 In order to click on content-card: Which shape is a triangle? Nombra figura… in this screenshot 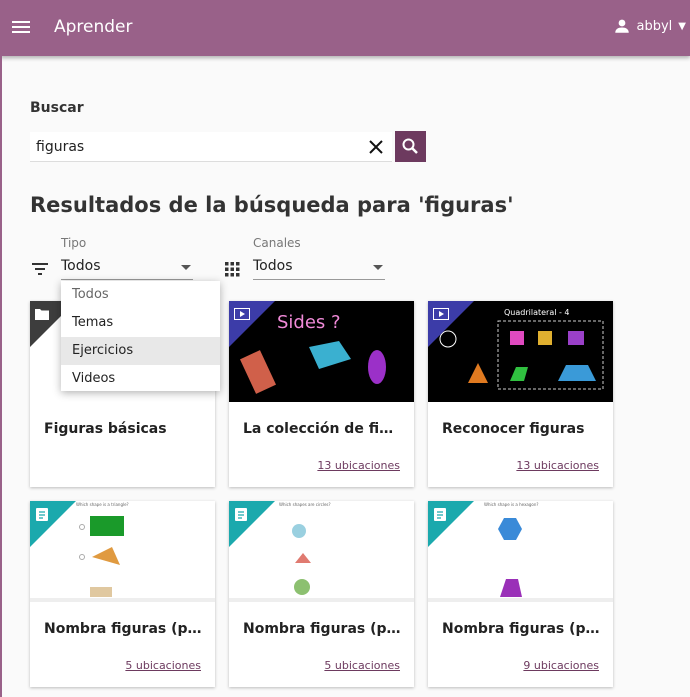, I will do `click(122, 594)`.